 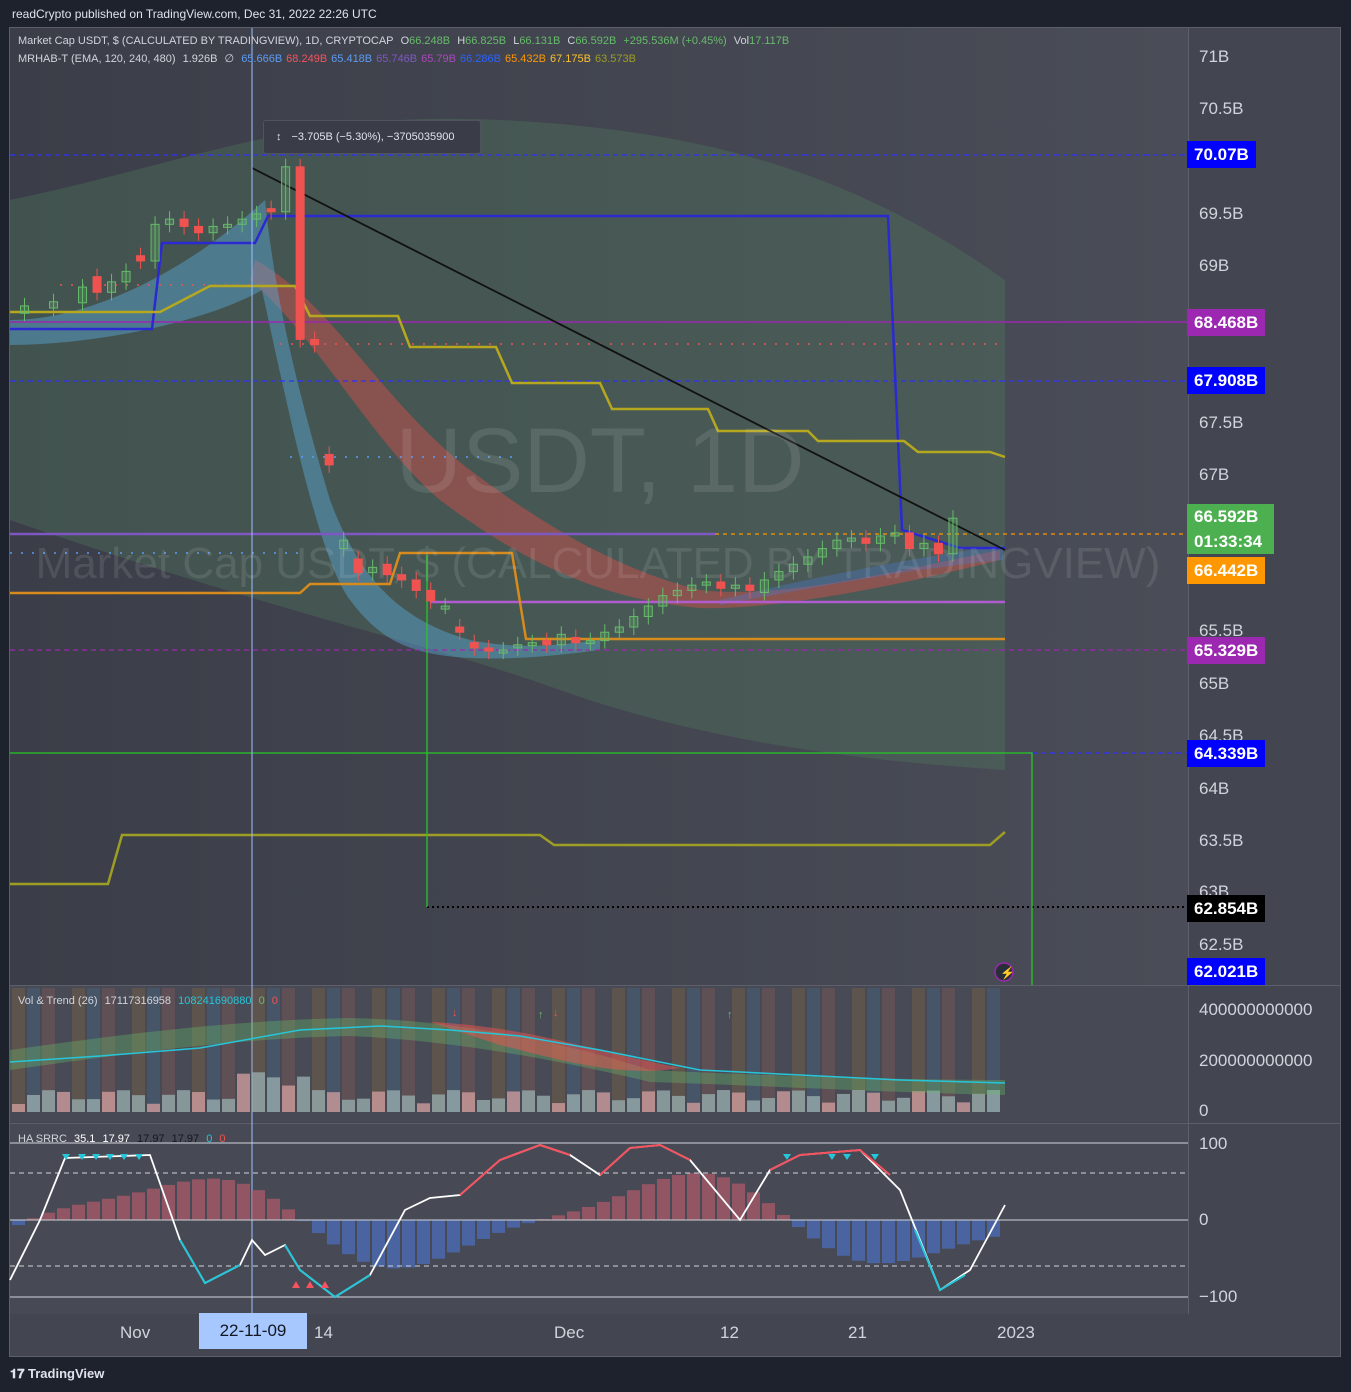 What do you see at coordinates (1228, 541) in the screenshot?
I see `countdown: 01:33:34` at bounding box center [1228, 541].